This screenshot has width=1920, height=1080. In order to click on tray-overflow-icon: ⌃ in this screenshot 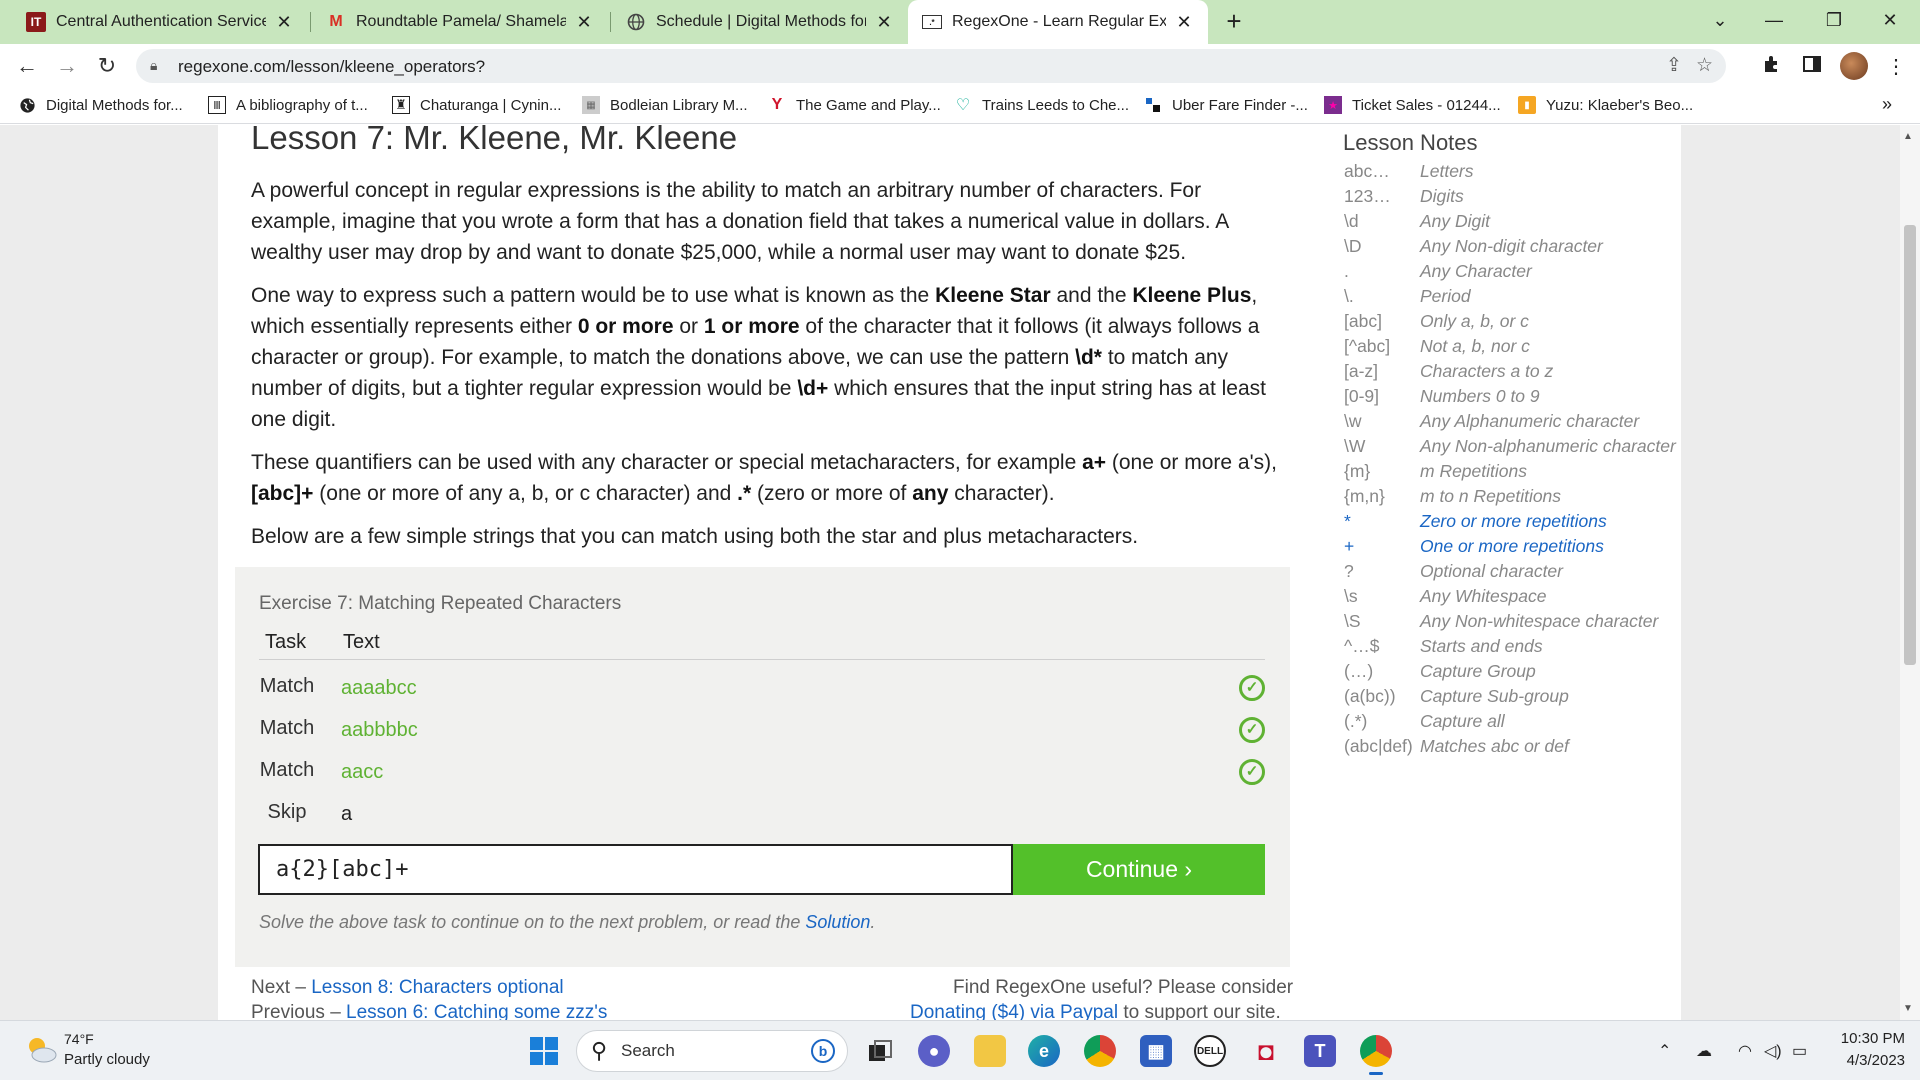, I will do `click(1664, 1051)`.